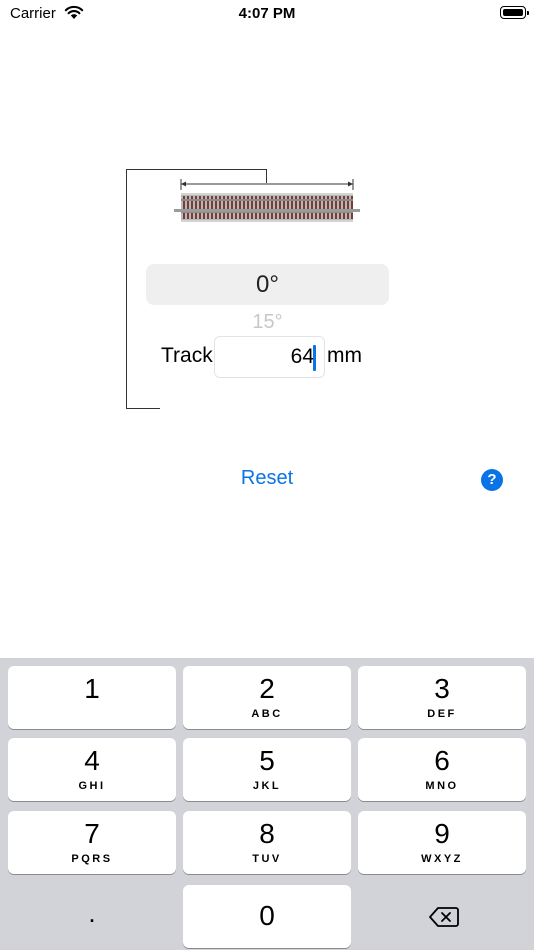 The height and width of the screenshot is (950, 534). Describe the element at coordinates (492, 480) in the screenshot. I see `help-icon: ?` at that location.